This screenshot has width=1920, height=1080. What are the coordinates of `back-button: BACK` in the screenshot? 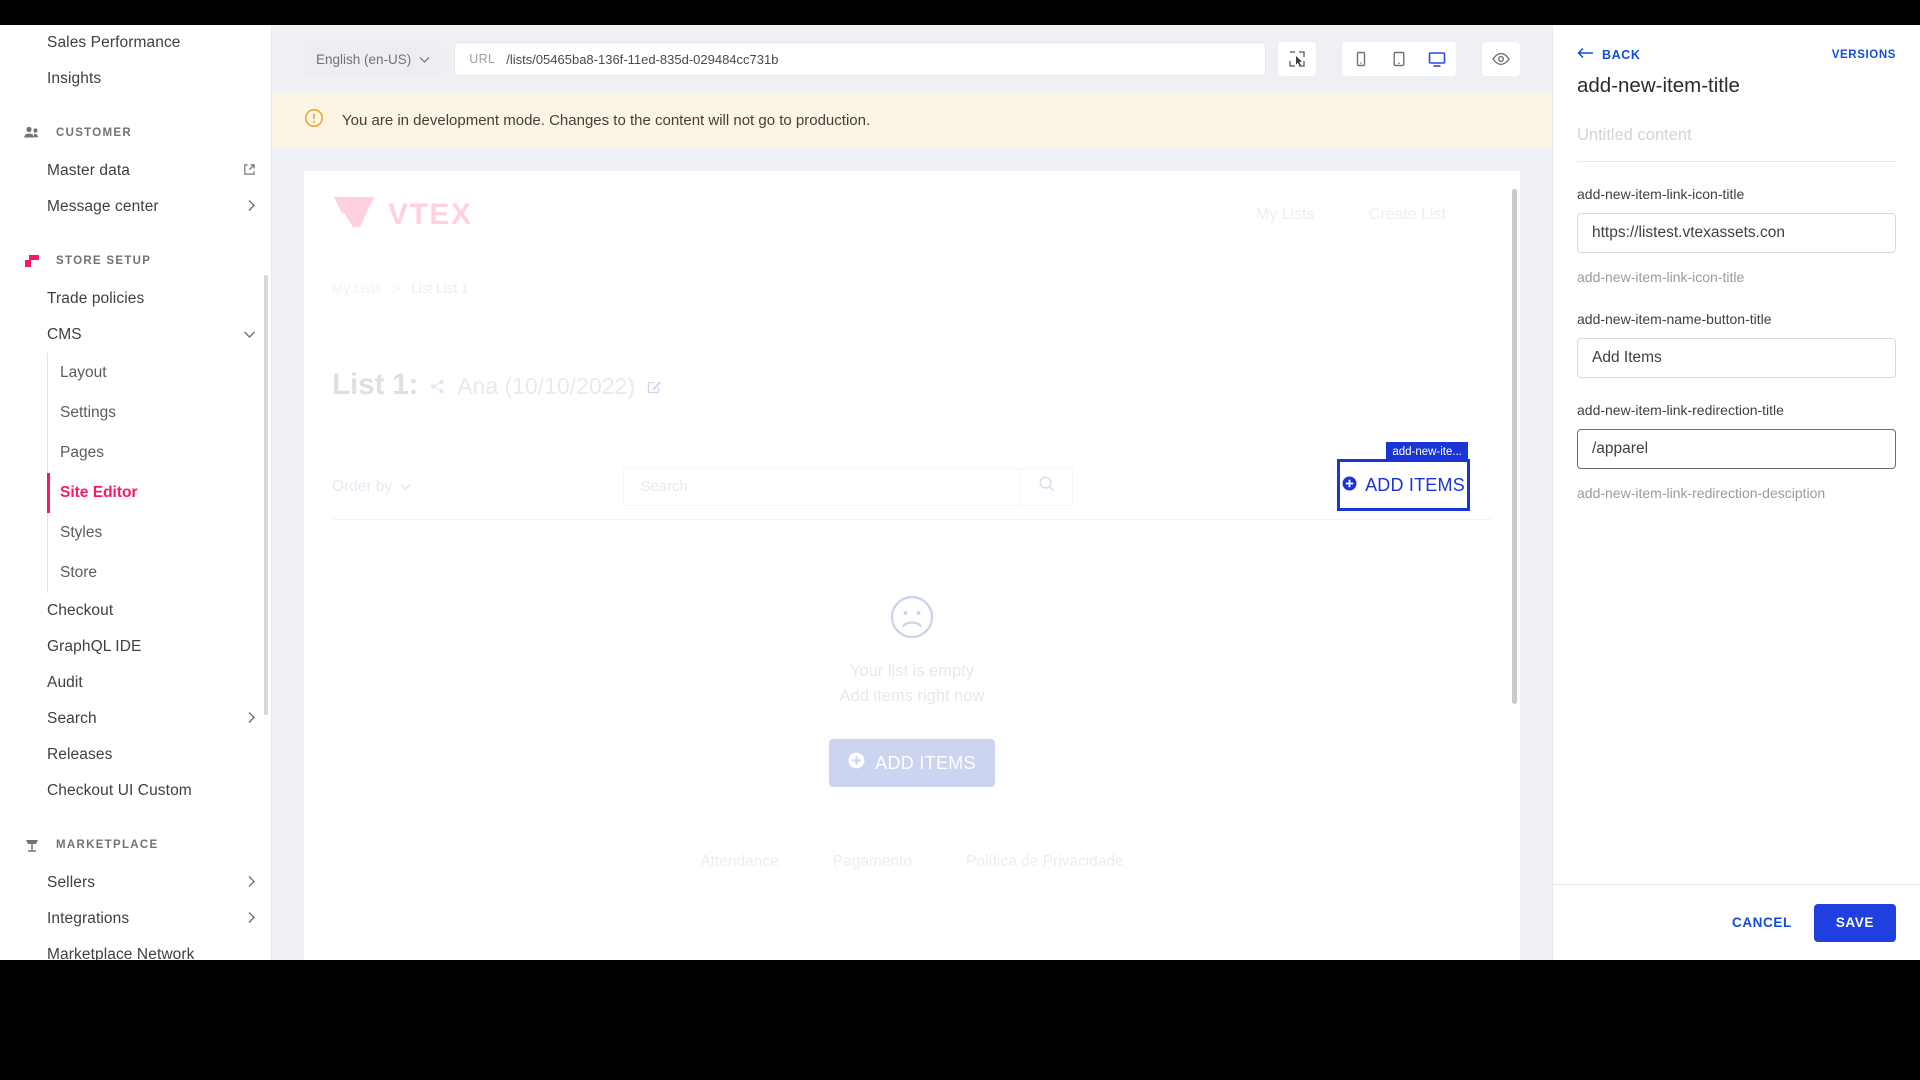 It's located at (1609, 54).